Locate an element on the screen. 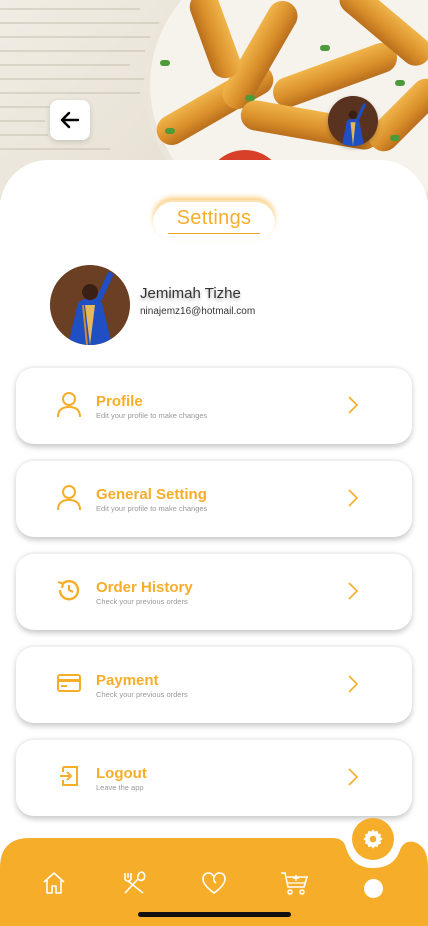 The width and height of the screenshot is (428, 926). menu-item-label: General Setting is located at coordinates (151, 494).